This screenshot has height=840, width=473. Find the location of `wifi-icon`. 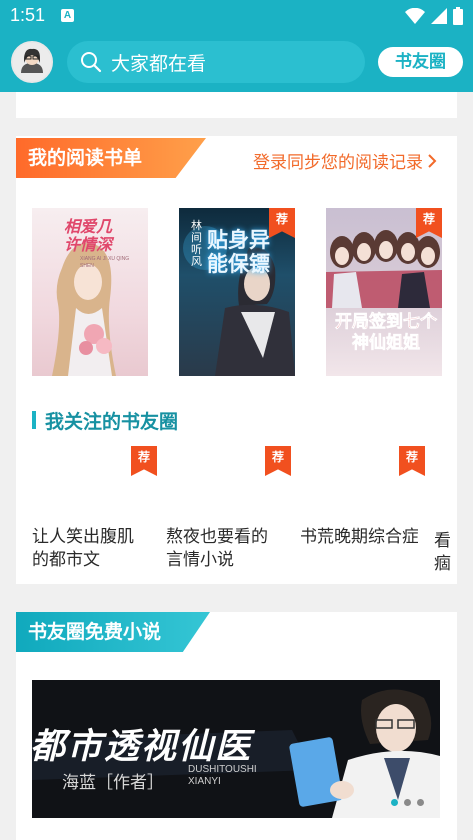

wifi-icon is located at coordinates (415, 16).